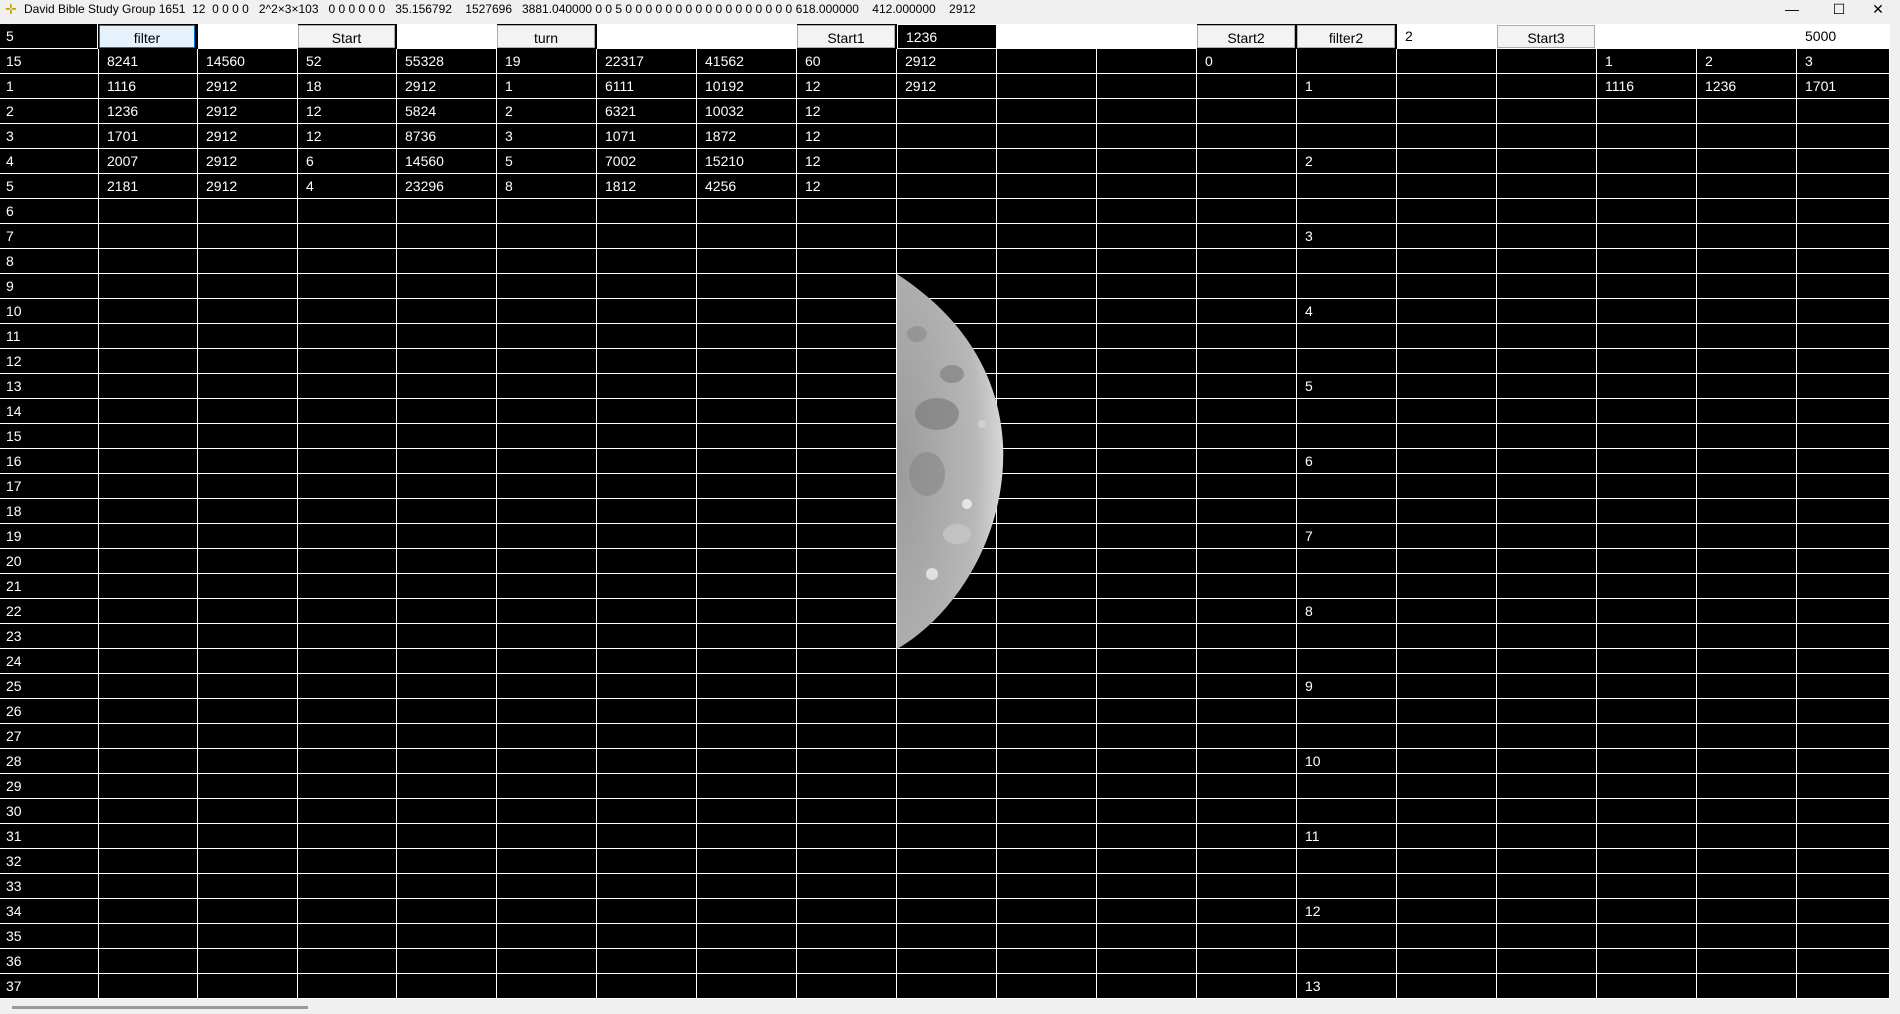  Describe the element at coordinates (1347, 686) in the screenshot. I see `grid-cell: 9` at that location.